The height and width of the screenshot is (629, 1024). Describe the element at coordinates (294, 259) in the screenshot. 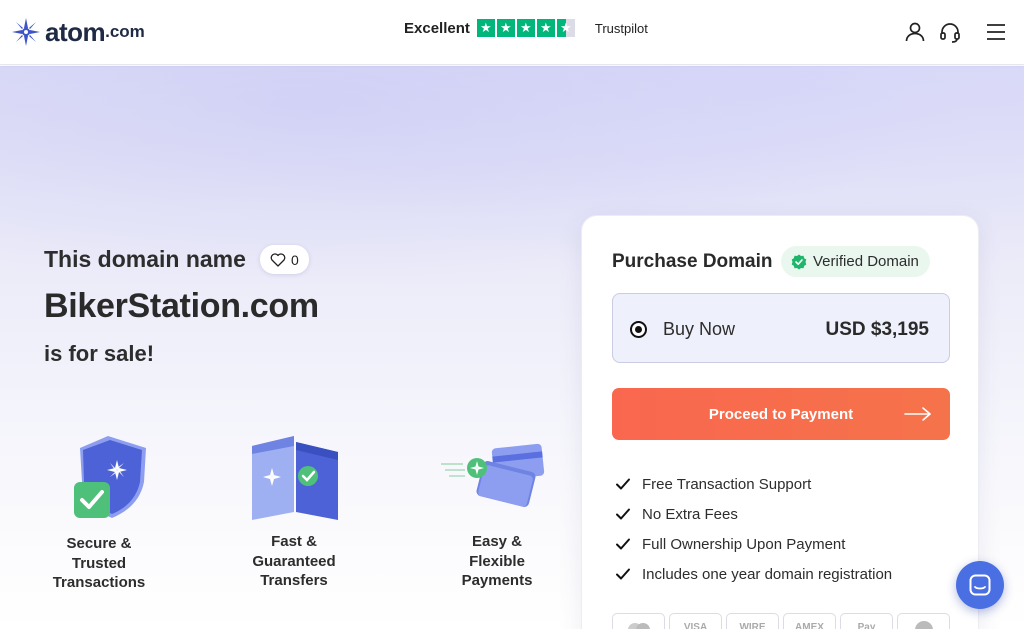

I see `favorite-count: 0` at that location.